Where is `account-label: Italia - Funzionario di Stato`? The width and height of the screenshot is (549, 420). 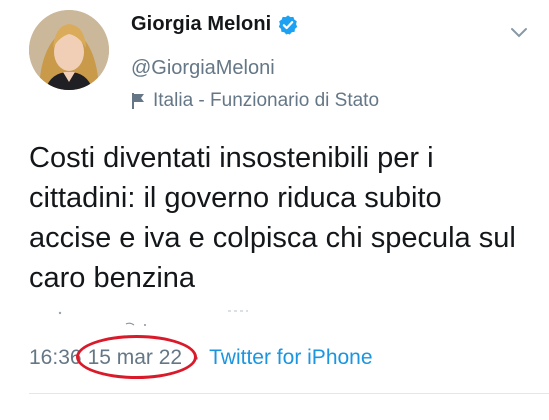
account-label: Italia - Funzionario di Stato is located at coordinates (255, 101).